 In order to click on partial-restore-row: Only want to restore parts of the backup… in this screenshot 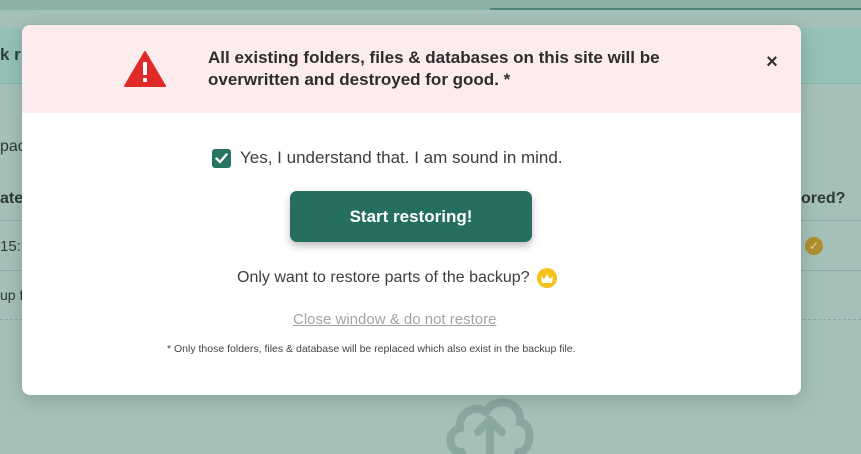, I will do `click(397, 278)`.